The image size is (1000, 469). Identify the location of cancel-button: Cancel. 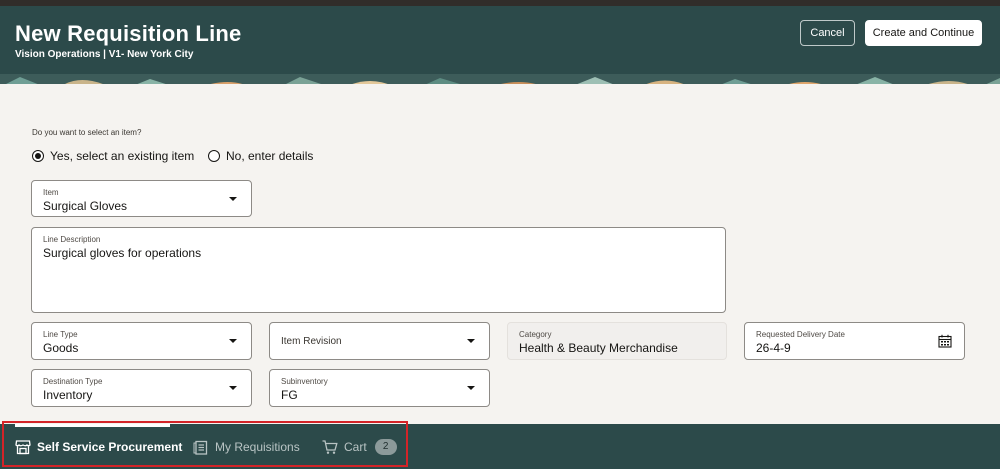
(827, 33).